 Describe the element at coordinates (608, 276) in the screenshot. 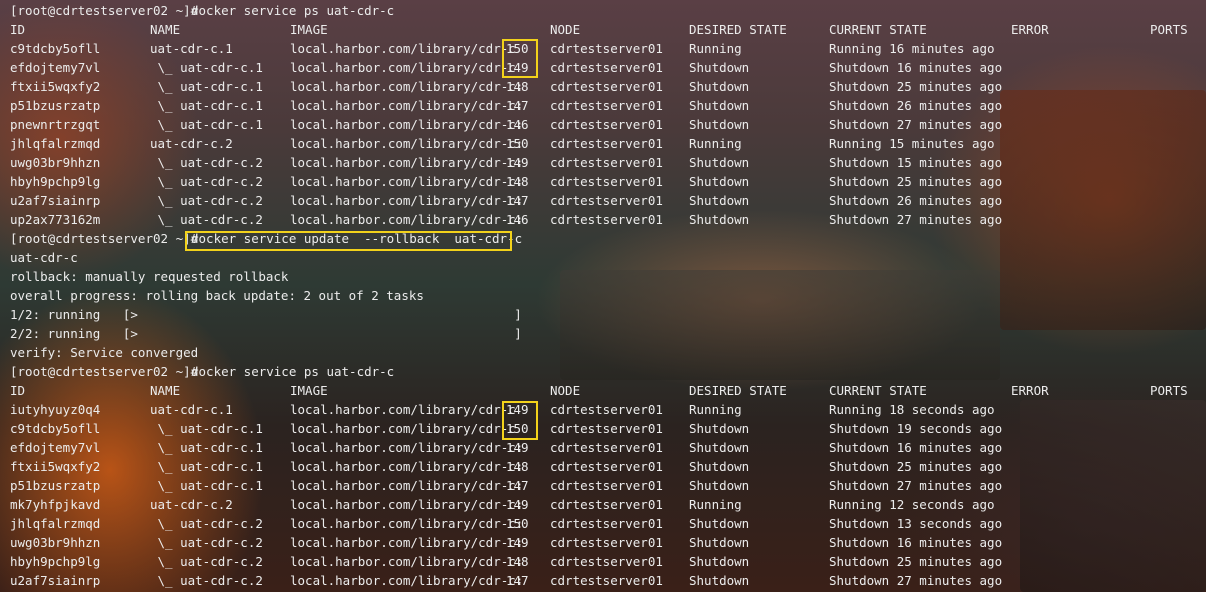

I see `command-output-line: rollback: manually requested rollback` at that location.